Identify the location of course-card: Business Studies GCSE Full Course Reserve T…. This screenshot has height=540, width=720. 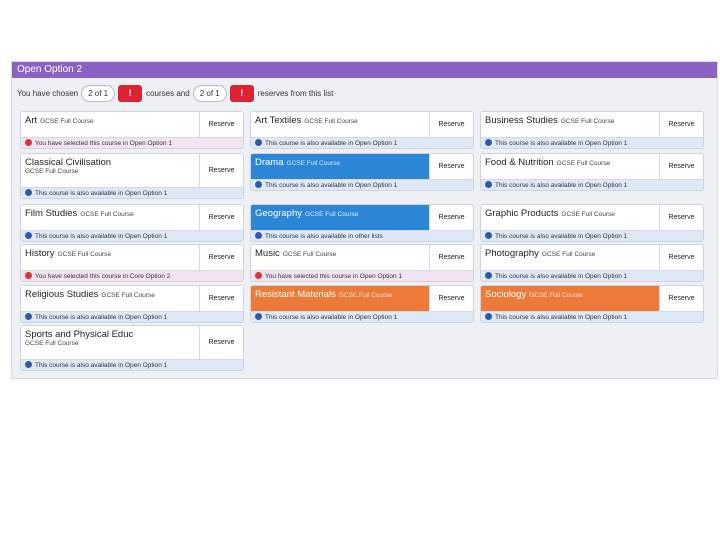
(592, 130).